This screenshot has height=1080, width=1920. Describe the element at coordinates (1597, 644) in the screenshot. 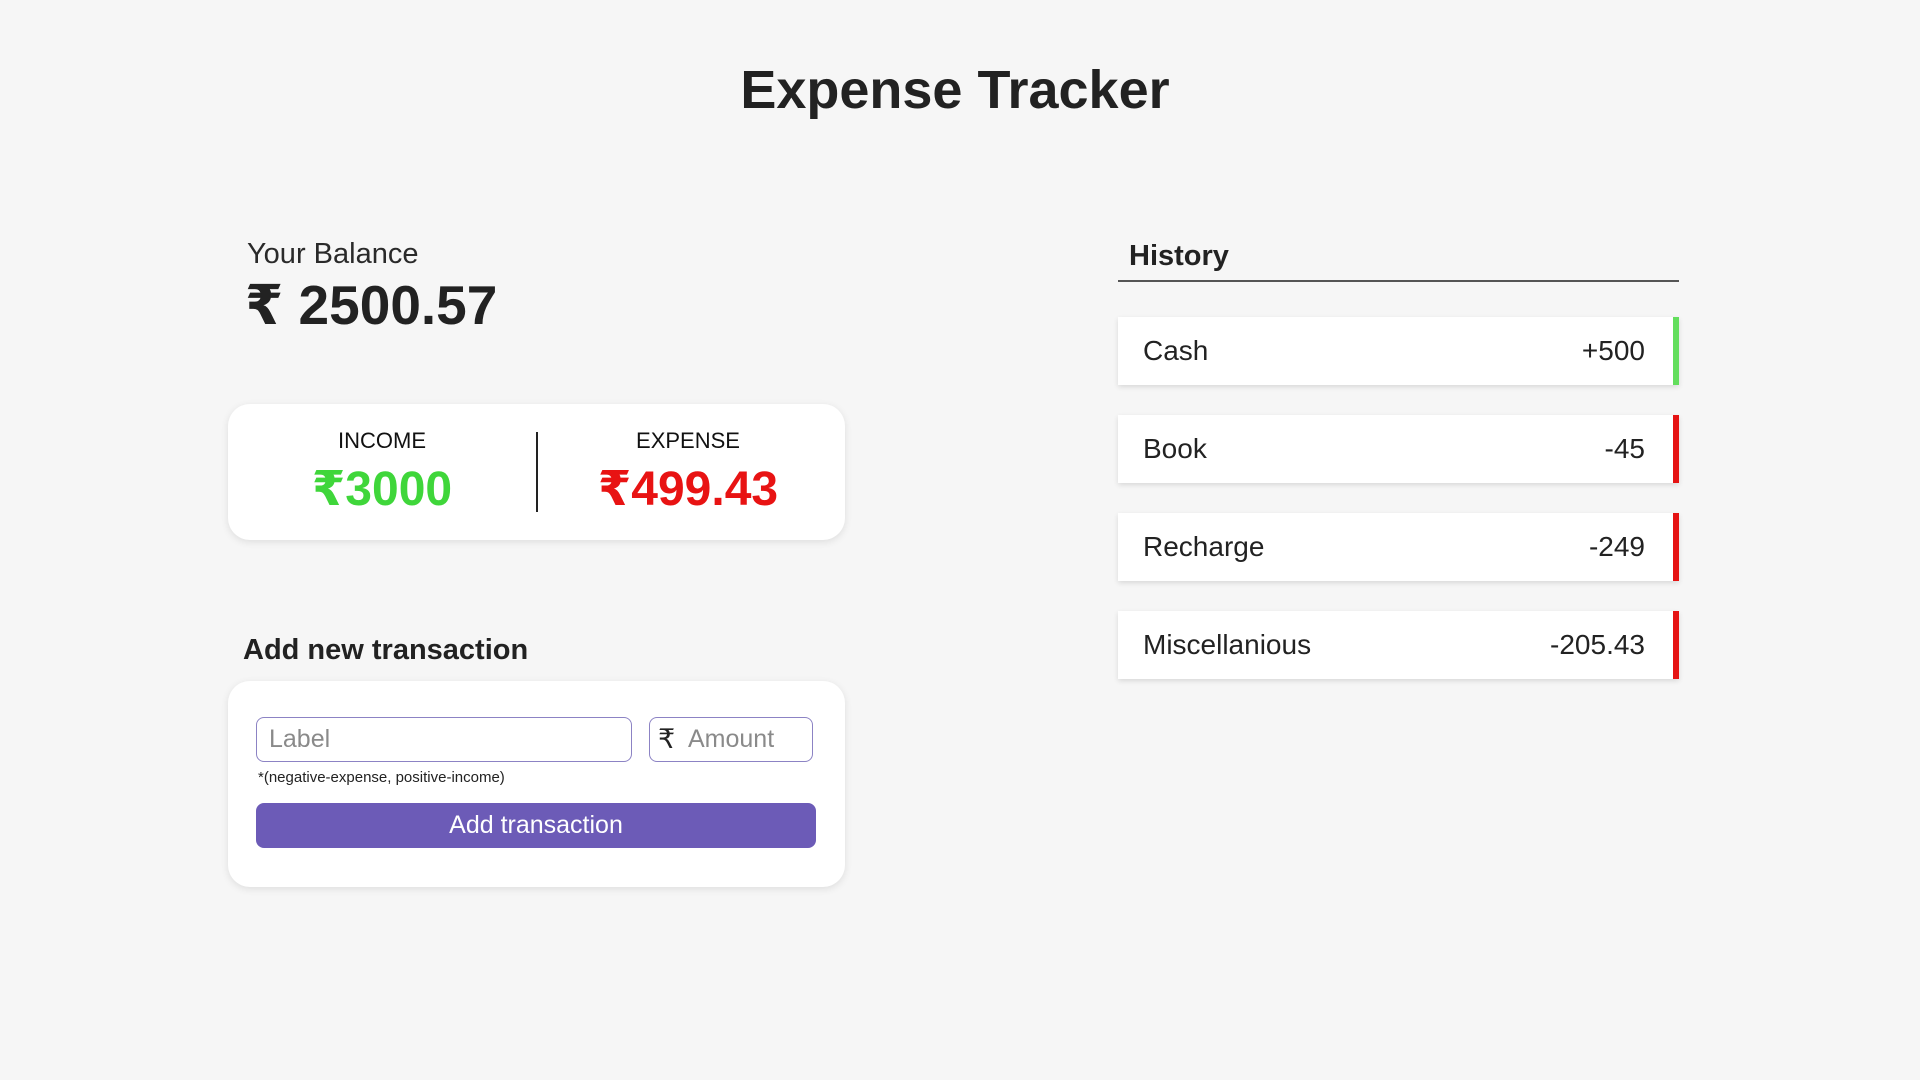

I see `history-item-amount: -205.43` at that location.